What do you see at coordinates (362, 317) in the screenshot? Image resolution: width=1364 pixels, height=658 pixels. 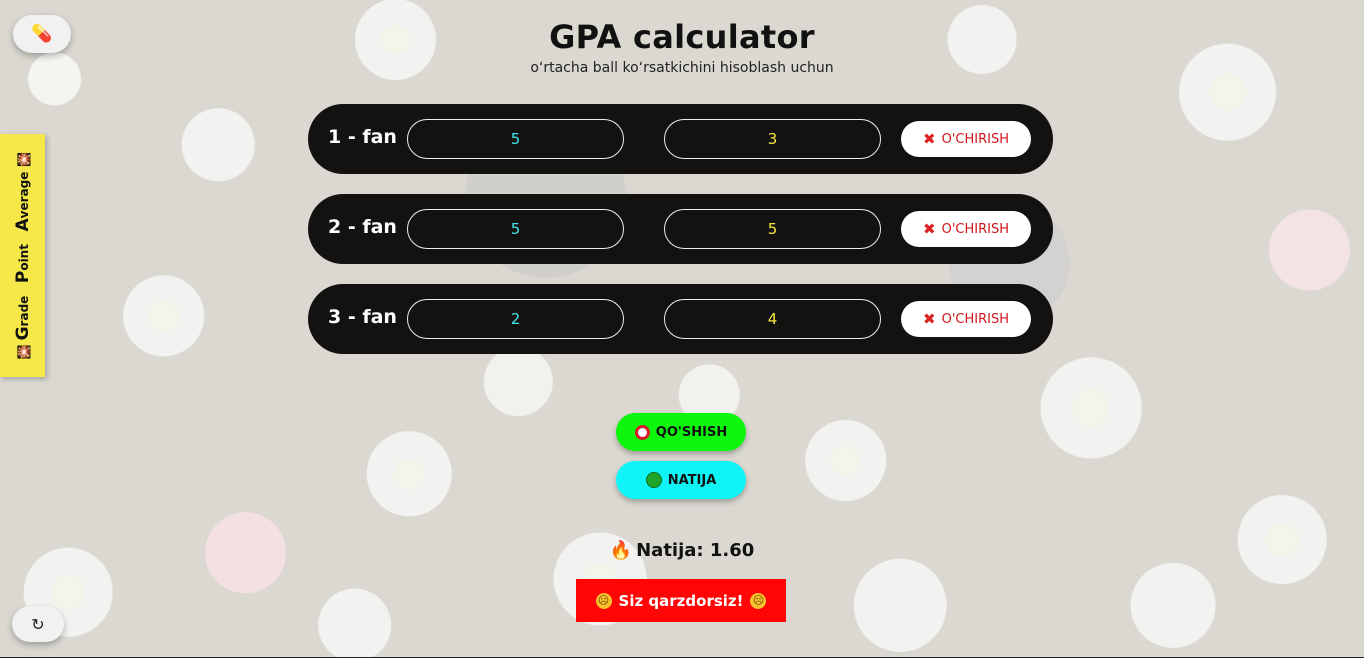 I see `subject-label: 3 - fan` at bounding box center [362, 317].